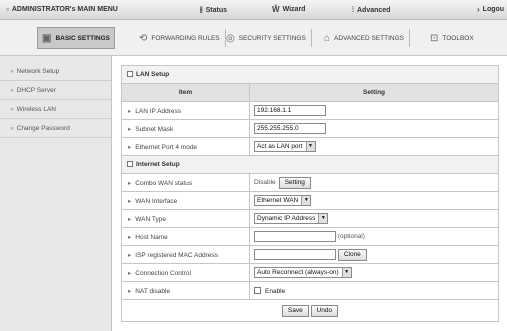  I want to click on wan-interface-label: WAN Interface, so click(156, 201).